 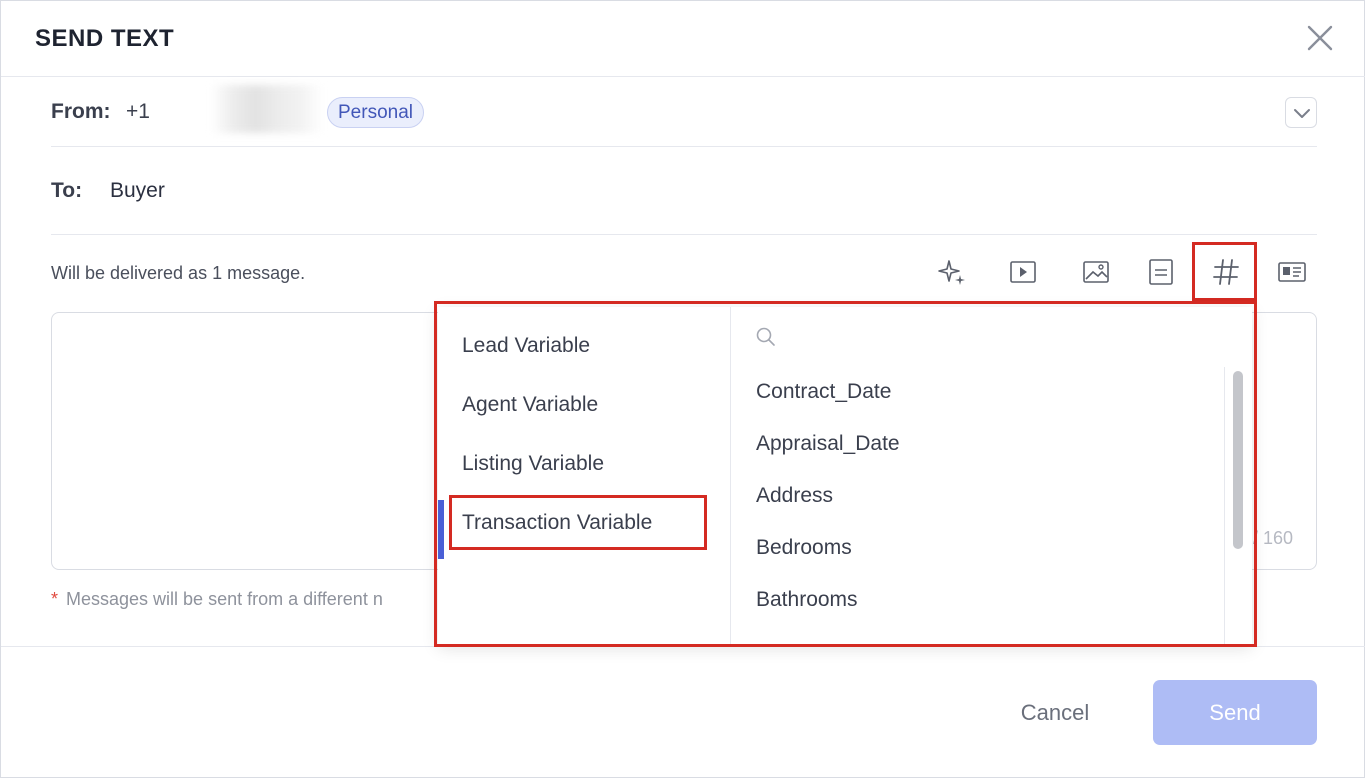 I want to click on contact-card-icon, so click(x=1292, y=272).